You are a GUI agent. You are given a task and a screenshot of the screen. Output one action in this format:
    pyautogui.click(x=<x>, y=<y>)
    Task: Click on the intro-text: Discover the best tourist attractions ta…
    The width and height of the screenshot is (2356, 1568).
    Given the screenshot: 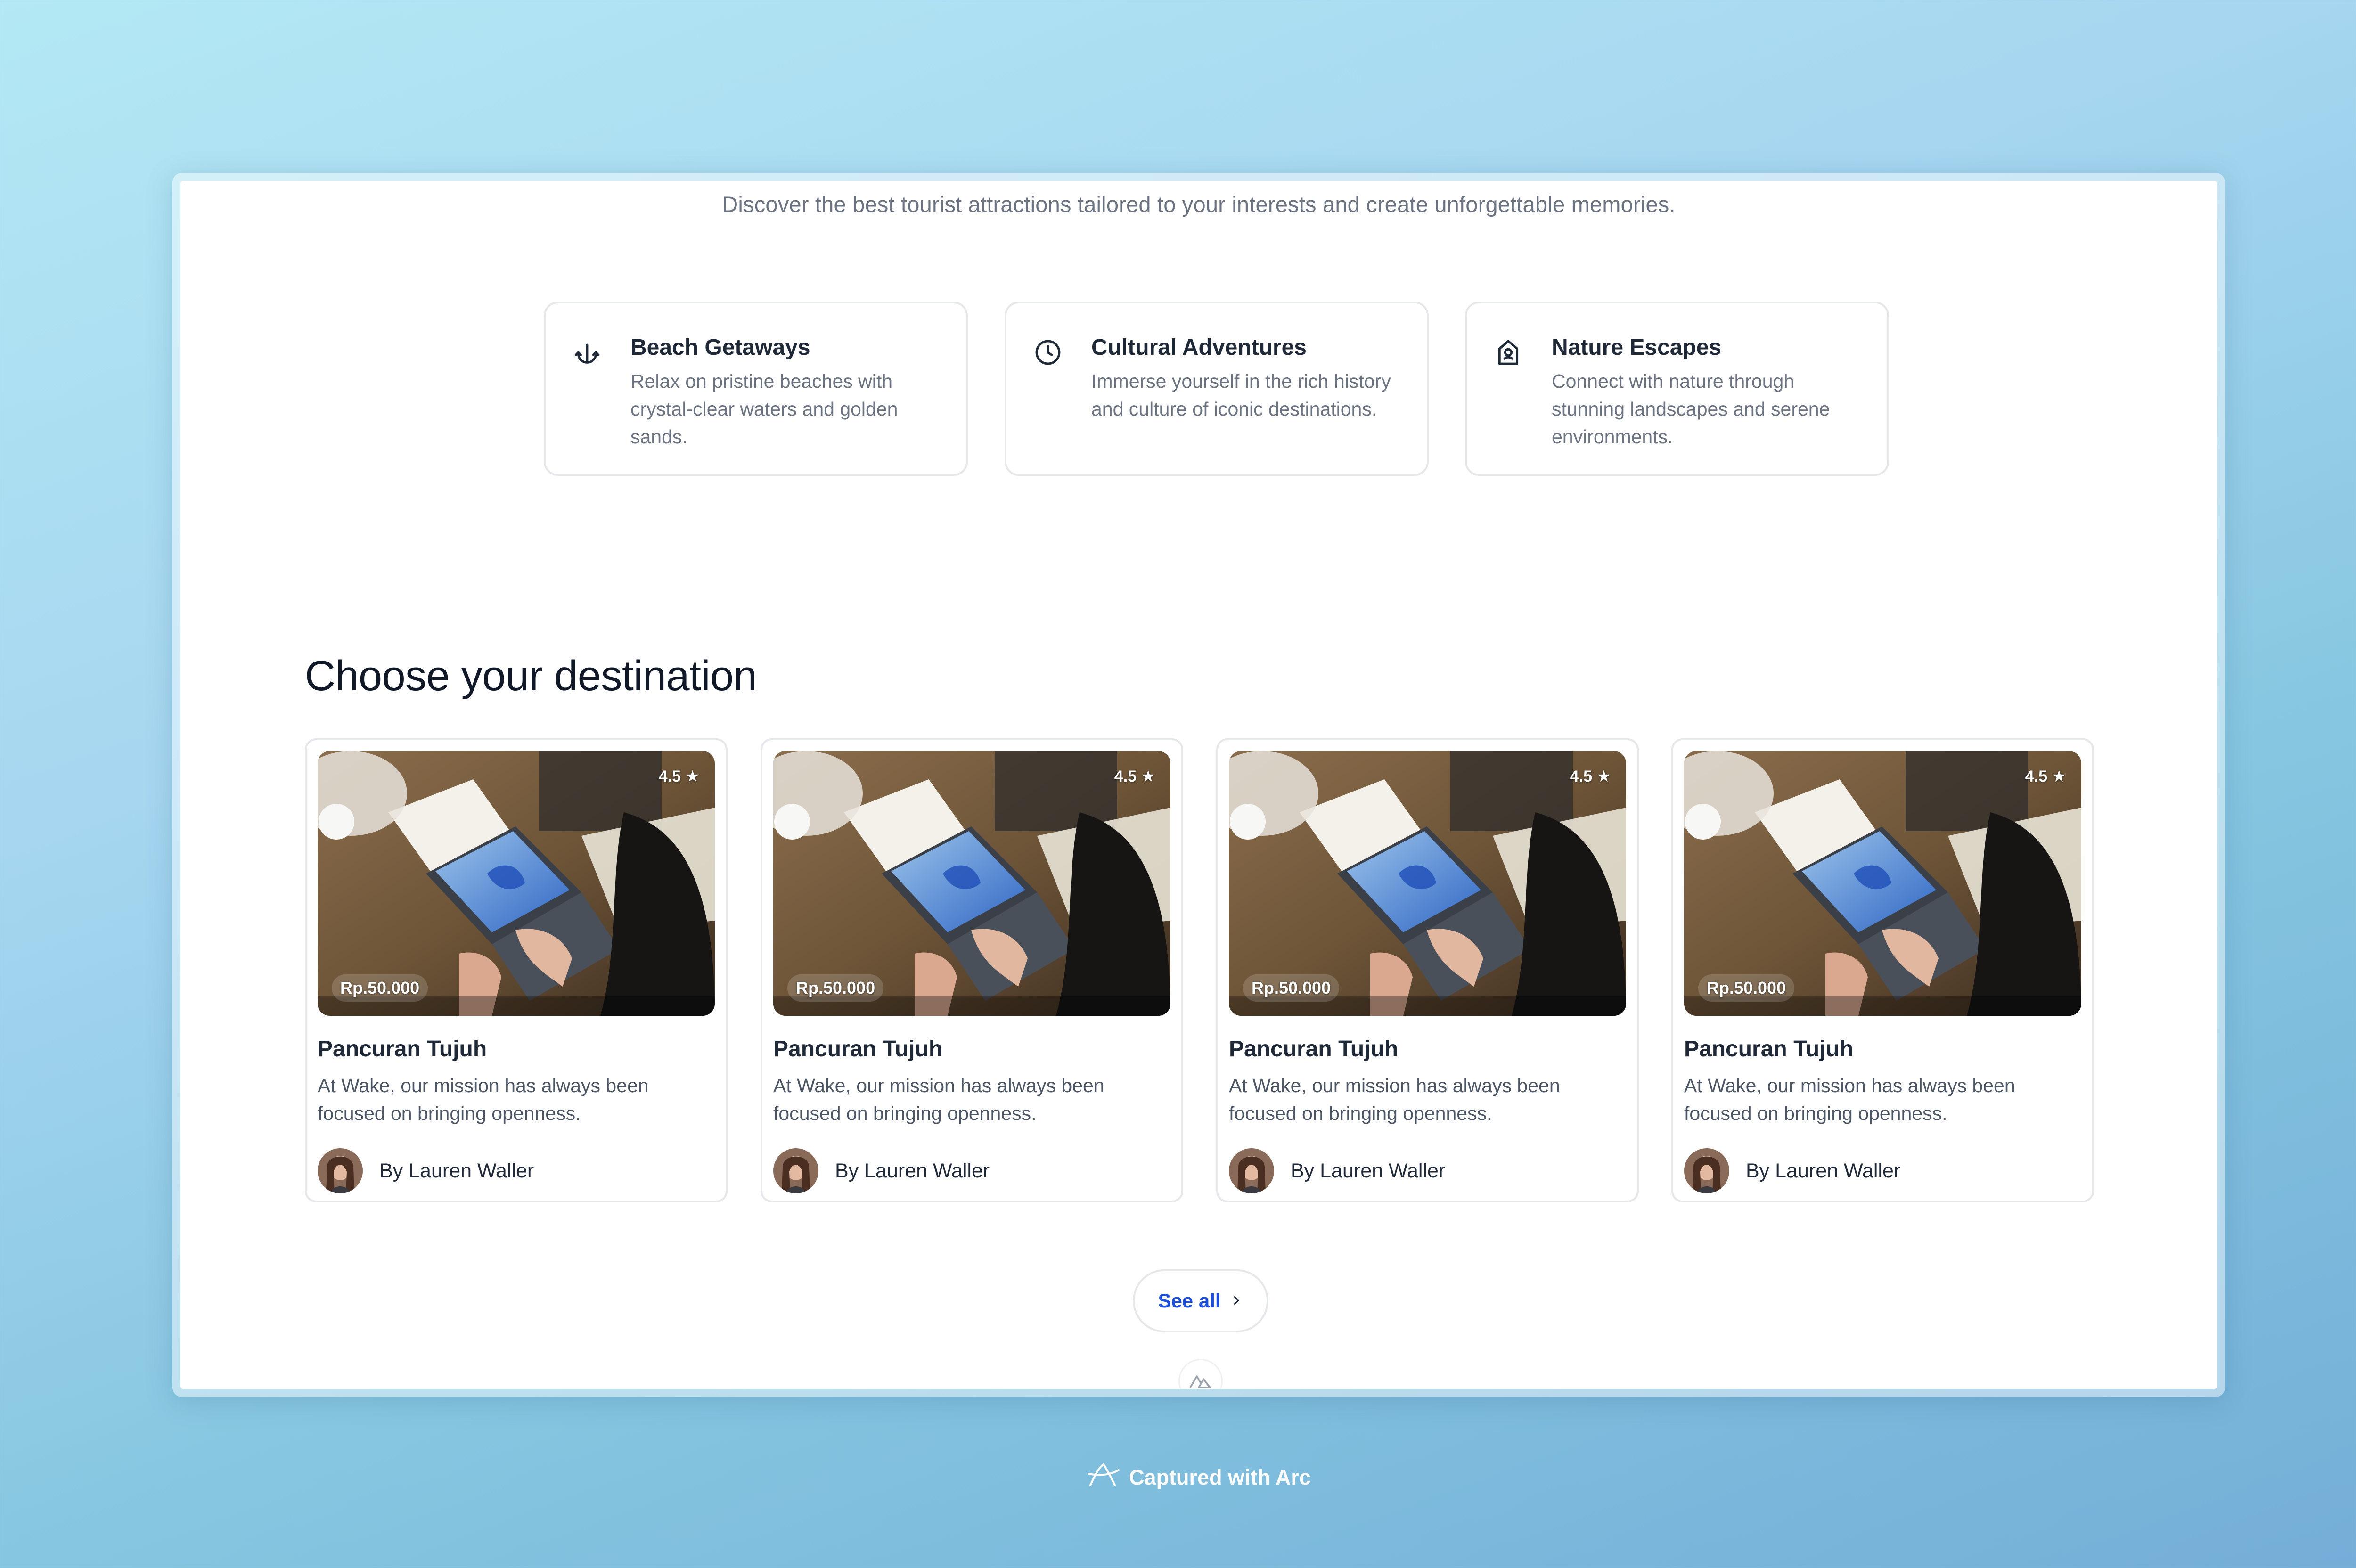 What is the action you would take?
    pyautogui.click(x=1199, y=205)
    